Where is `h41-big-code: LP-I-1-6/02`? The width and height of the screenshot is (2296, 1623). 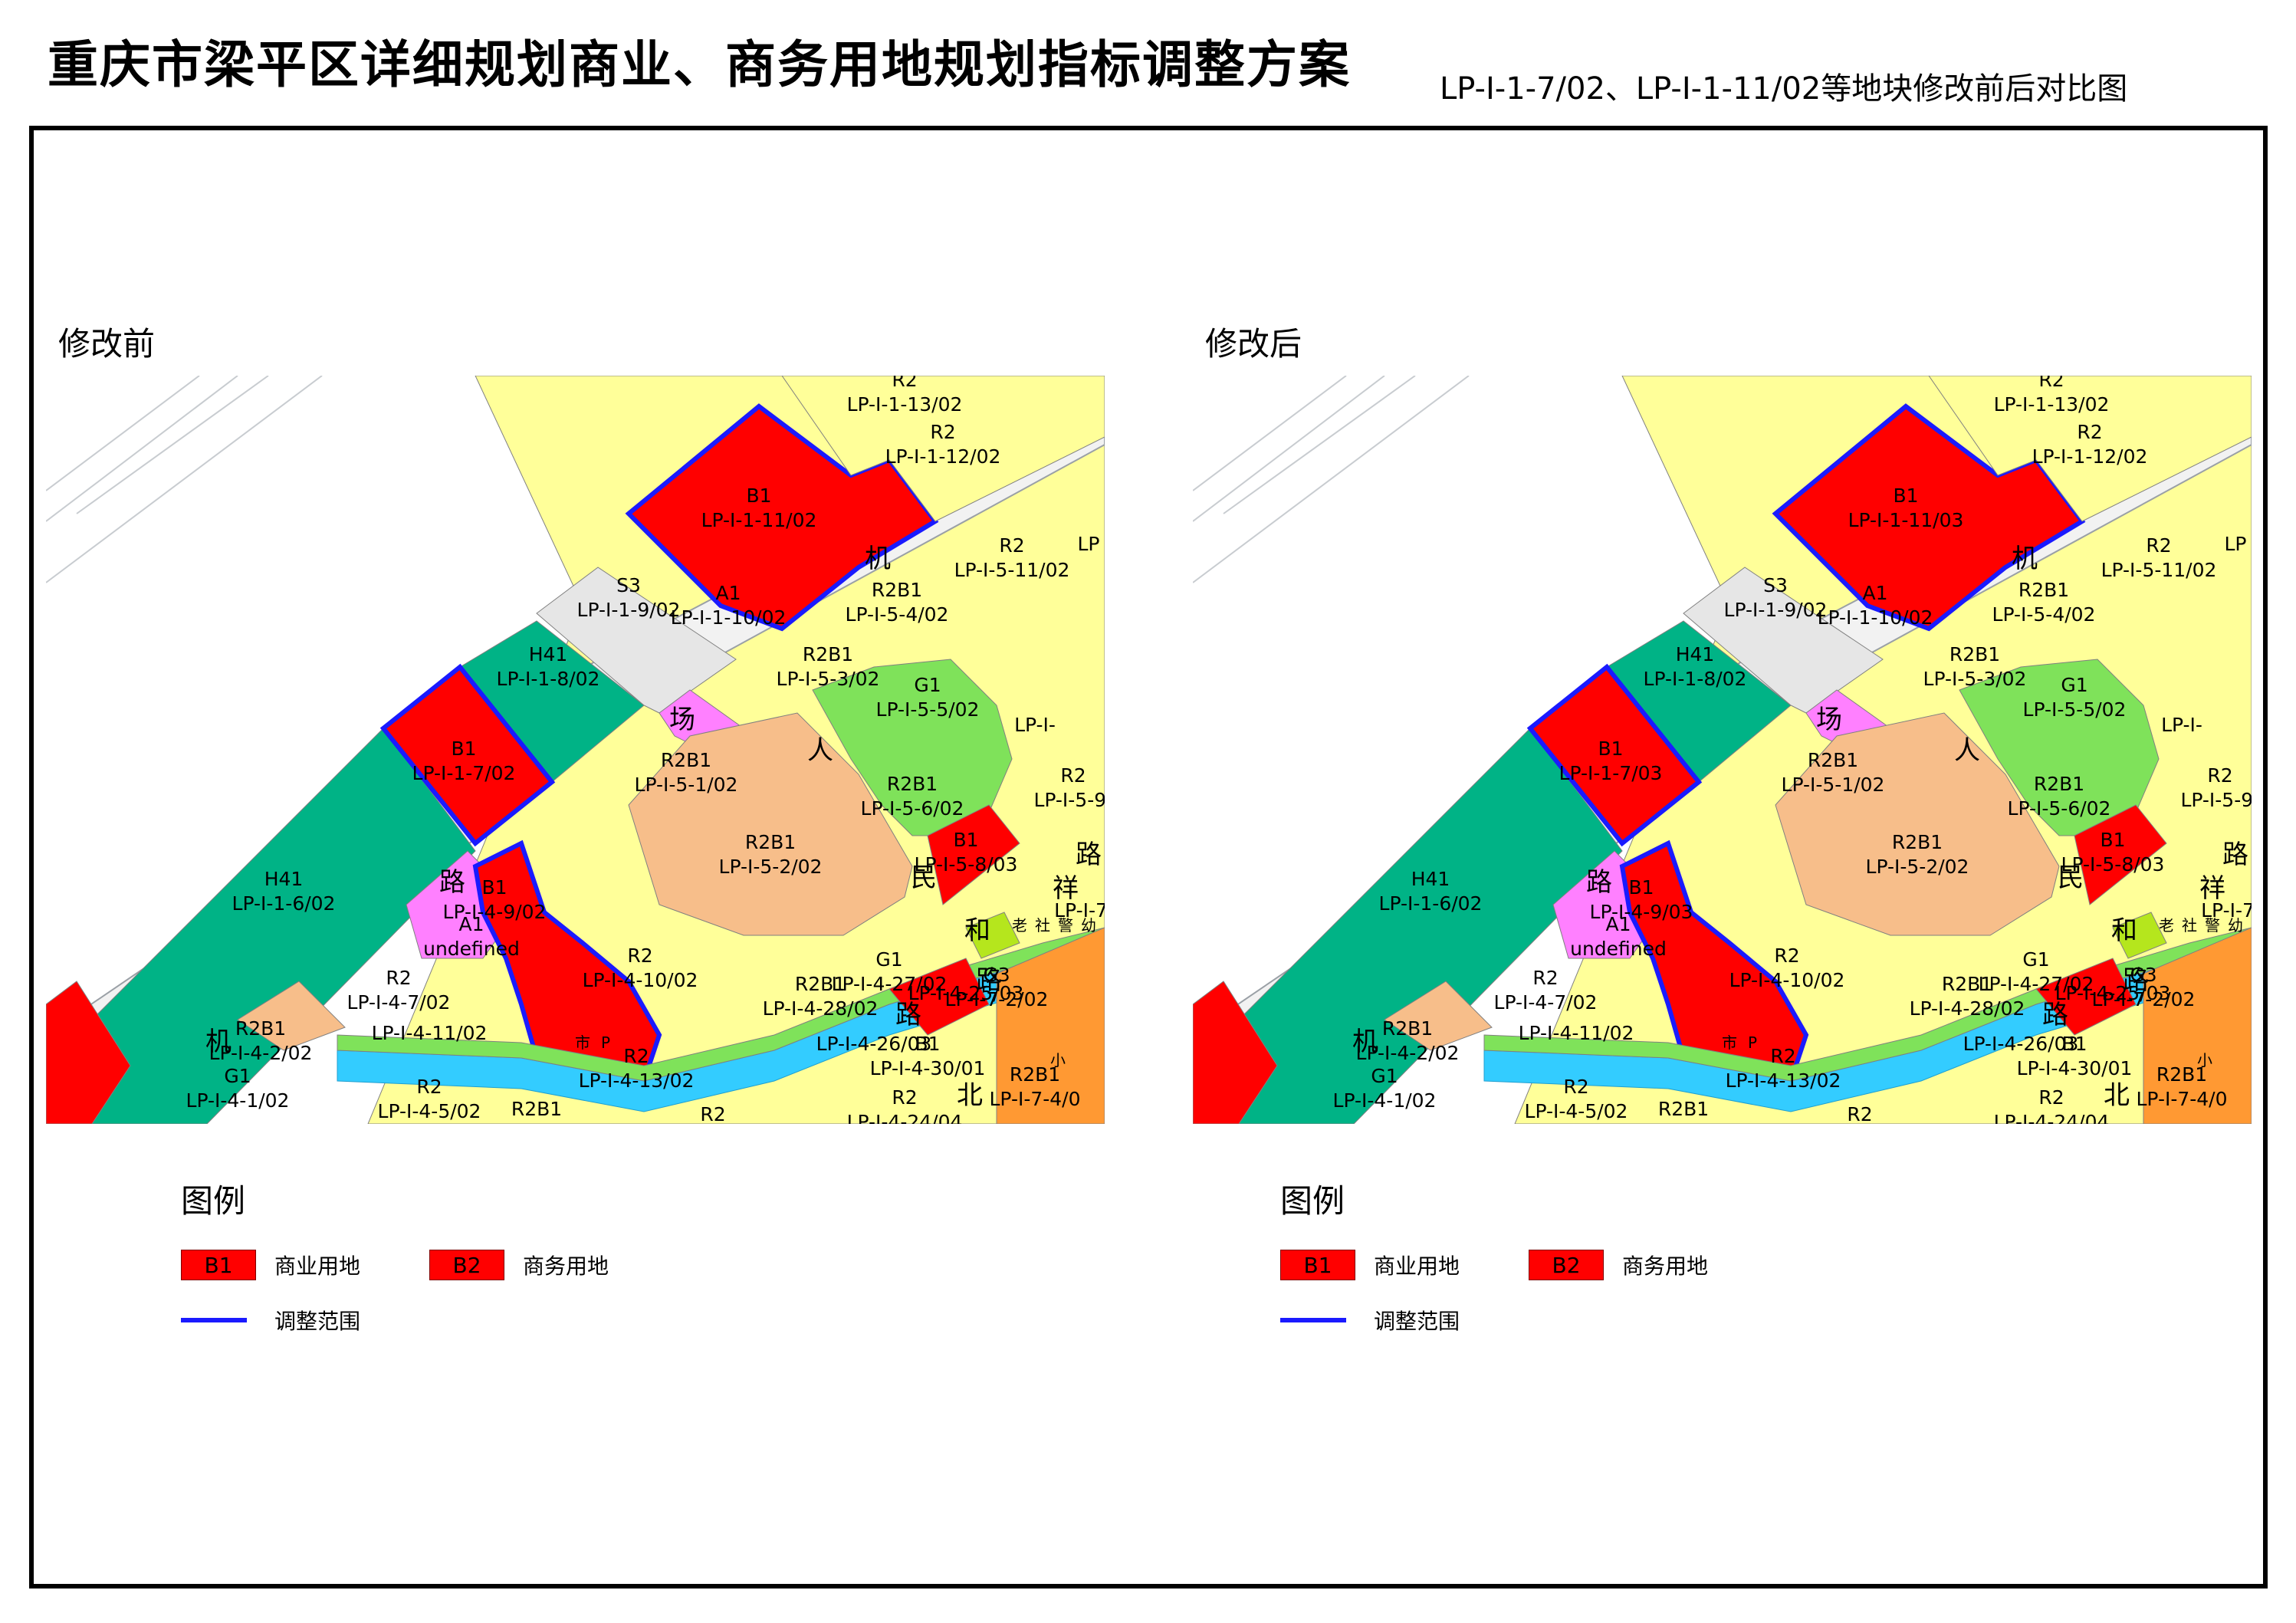
h41-big-code: LP-I-1-6/02 is located at coordinates (1431, 903).